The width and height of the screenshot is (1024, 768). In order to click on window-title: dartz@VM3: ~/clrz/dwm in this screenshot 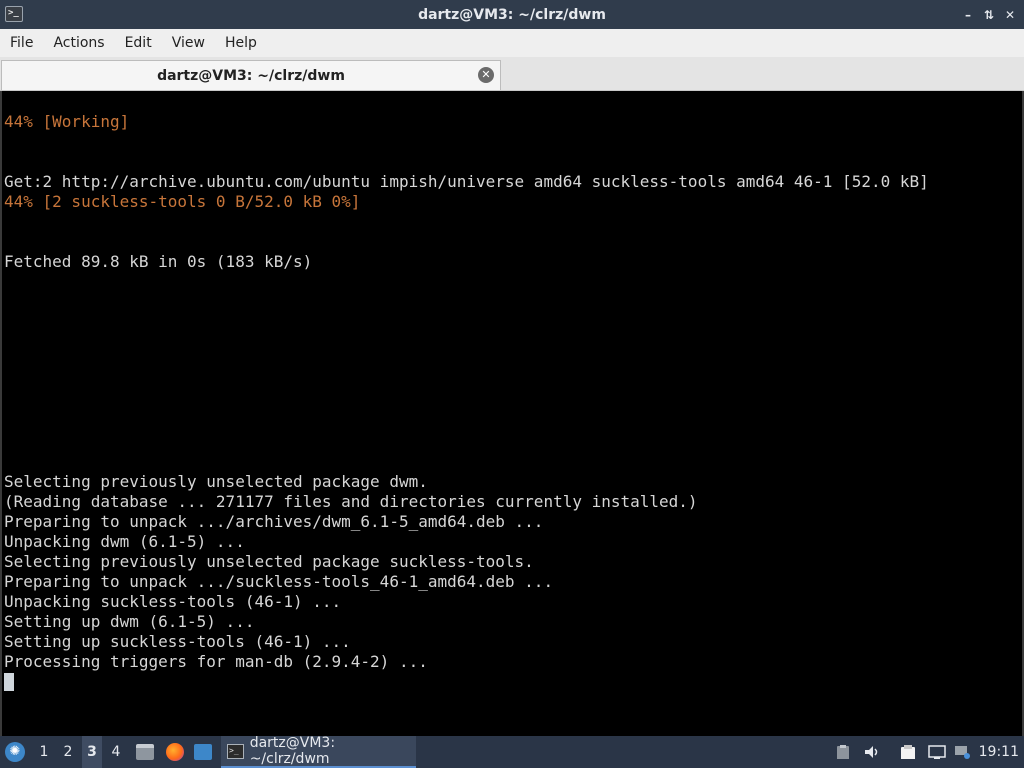, I will do `click(512, 14)`.